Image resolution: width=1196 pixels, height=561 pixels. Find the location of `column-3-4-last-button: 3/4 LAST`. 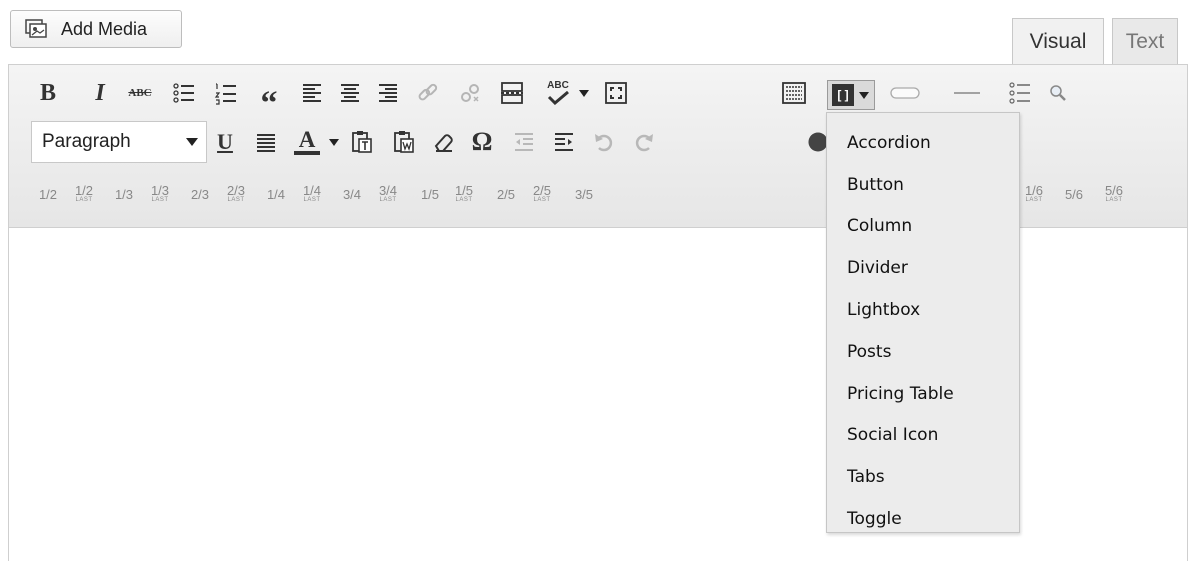

column-3-4-last-button: 3/4 LAST is located at coordinates (388, 194).